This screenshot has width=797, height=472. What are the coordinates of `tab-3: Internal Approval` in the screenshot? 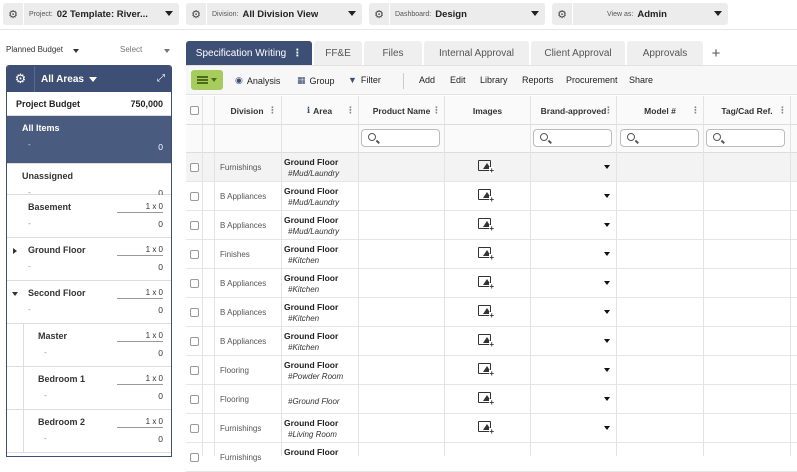 It's located at (476, 53).